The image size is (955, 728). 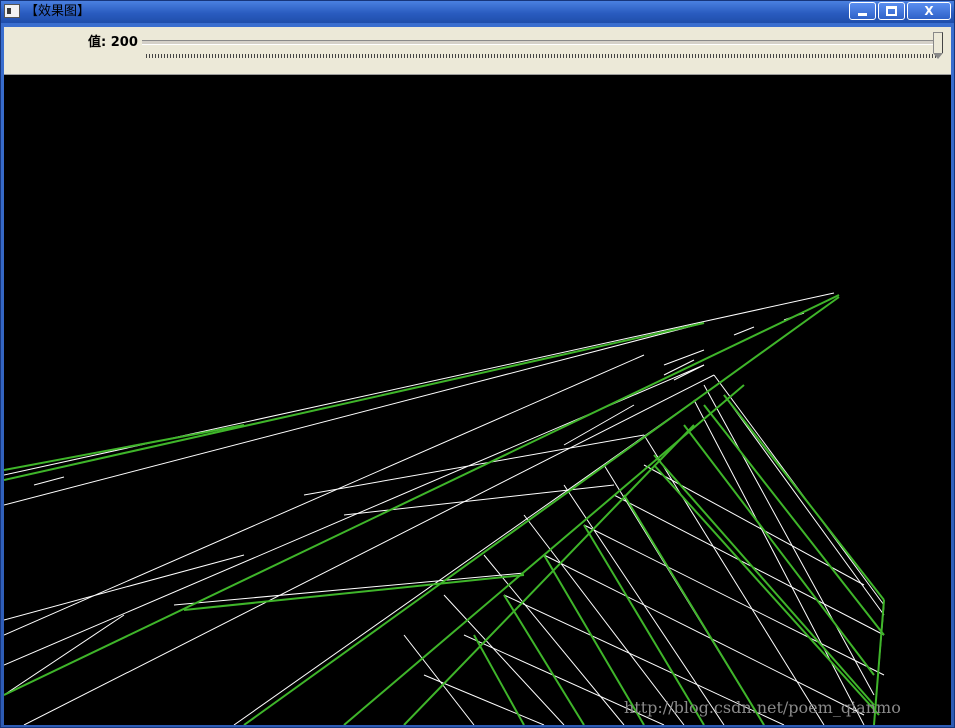 What do you see at coordinates (762, 707) in the screenshot?
I see `watermark-text: http://blog.csdn.net/poem_qianmo` at bounding box center [762, 707].